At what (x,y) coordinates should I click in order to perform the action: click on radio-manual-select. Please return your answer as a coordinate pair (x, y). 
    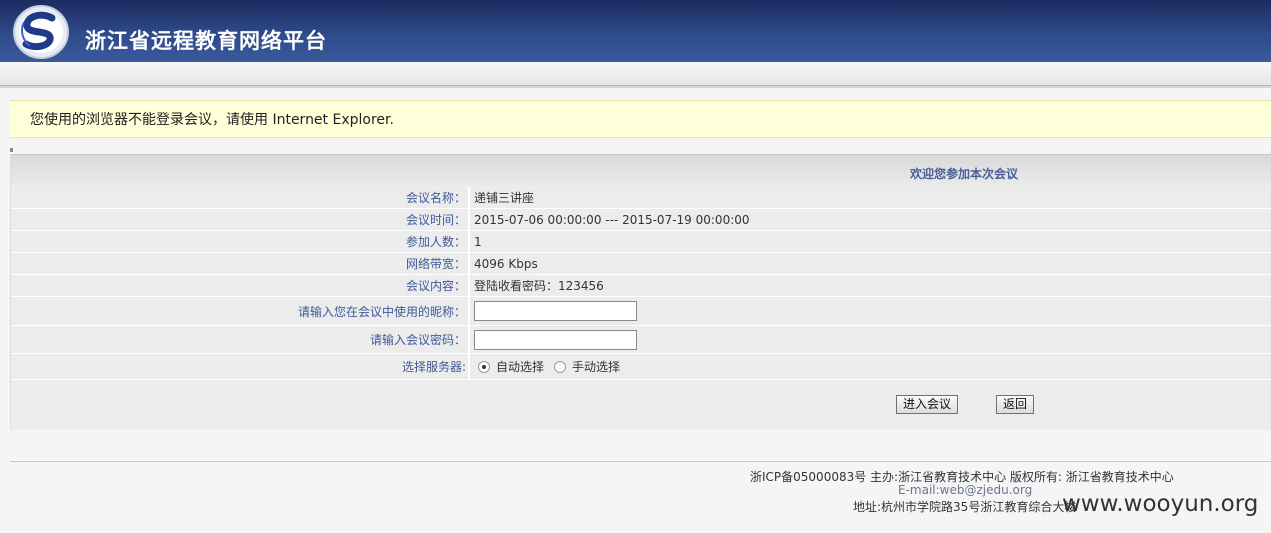
    Looking at the image, I should click on (560, 366).